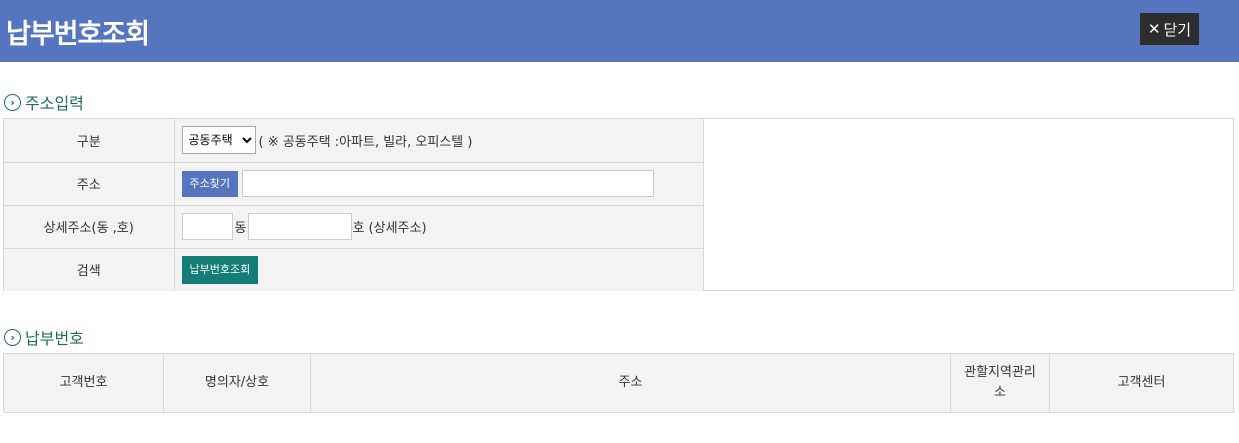 This screenshot has width=1239, height=443. What do you see at coordinates (439, 269) in the screenshot?
I see `search-cell: 납부번호조회` at bounding box center [439, 269].